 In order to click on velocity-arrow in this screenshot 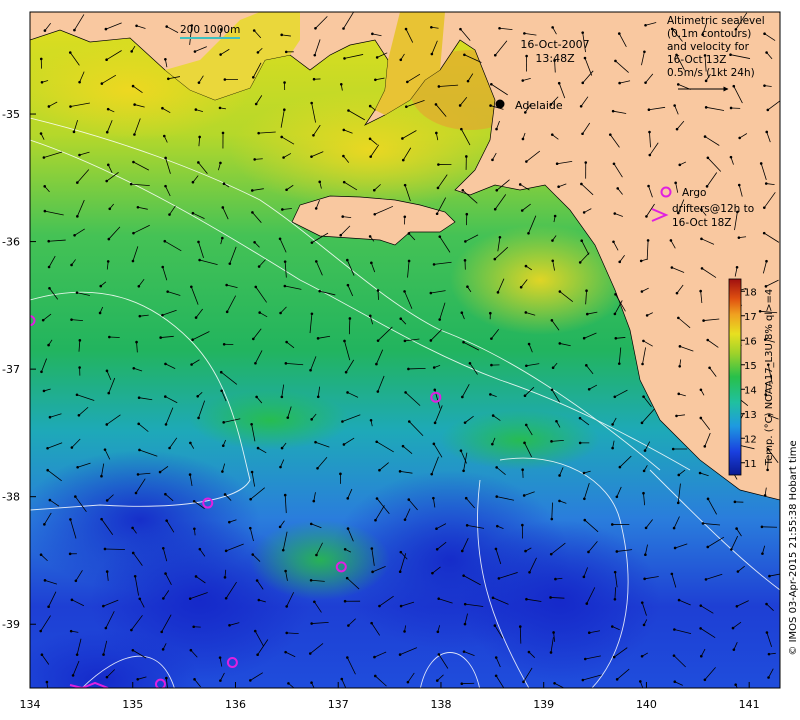, I will do `click(349, 326)`.